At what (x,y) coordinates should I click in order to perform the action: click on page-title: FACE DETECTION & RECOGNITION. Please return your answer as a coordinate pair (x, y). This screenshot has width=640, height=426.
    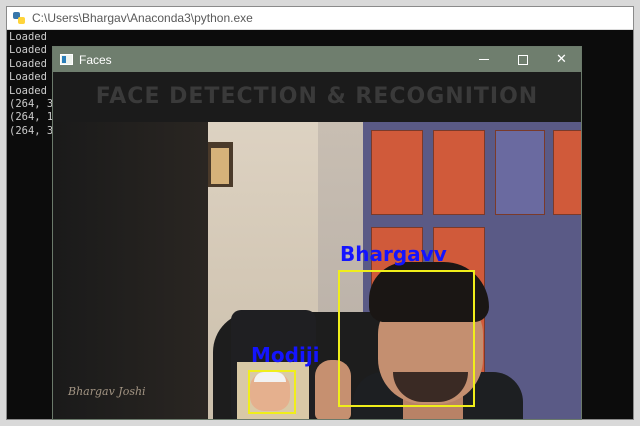
    Looking at the image, I should click on (317, 96).